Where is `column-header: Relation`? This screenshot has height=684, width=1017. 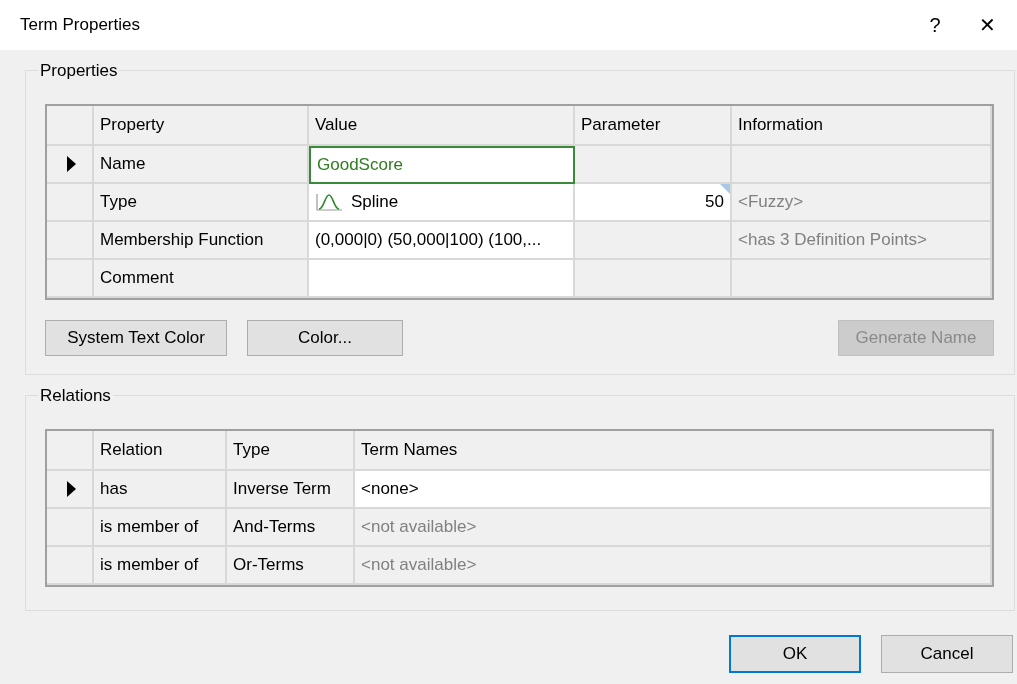
column-header: Relation is located at coordinates (160, 451).